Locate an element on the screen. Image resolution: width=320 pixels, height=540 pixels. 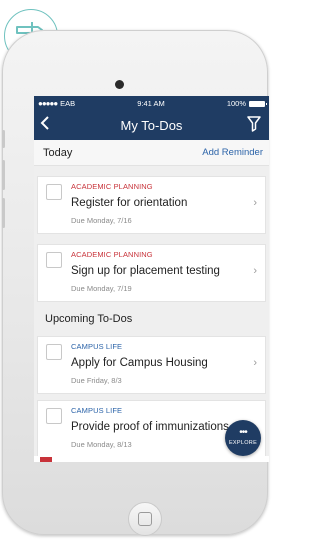
mute-switch is located at coordinates (3, 139).